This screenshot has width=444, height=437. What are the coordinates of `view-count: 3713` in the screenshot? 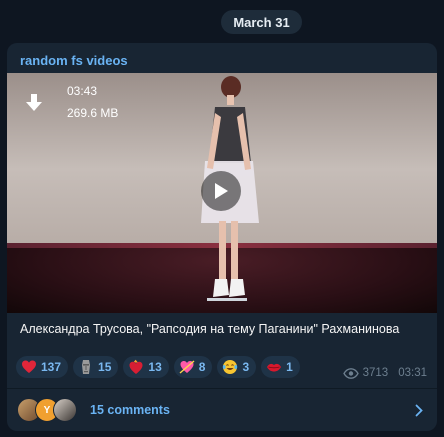 It's located at (375, 373).